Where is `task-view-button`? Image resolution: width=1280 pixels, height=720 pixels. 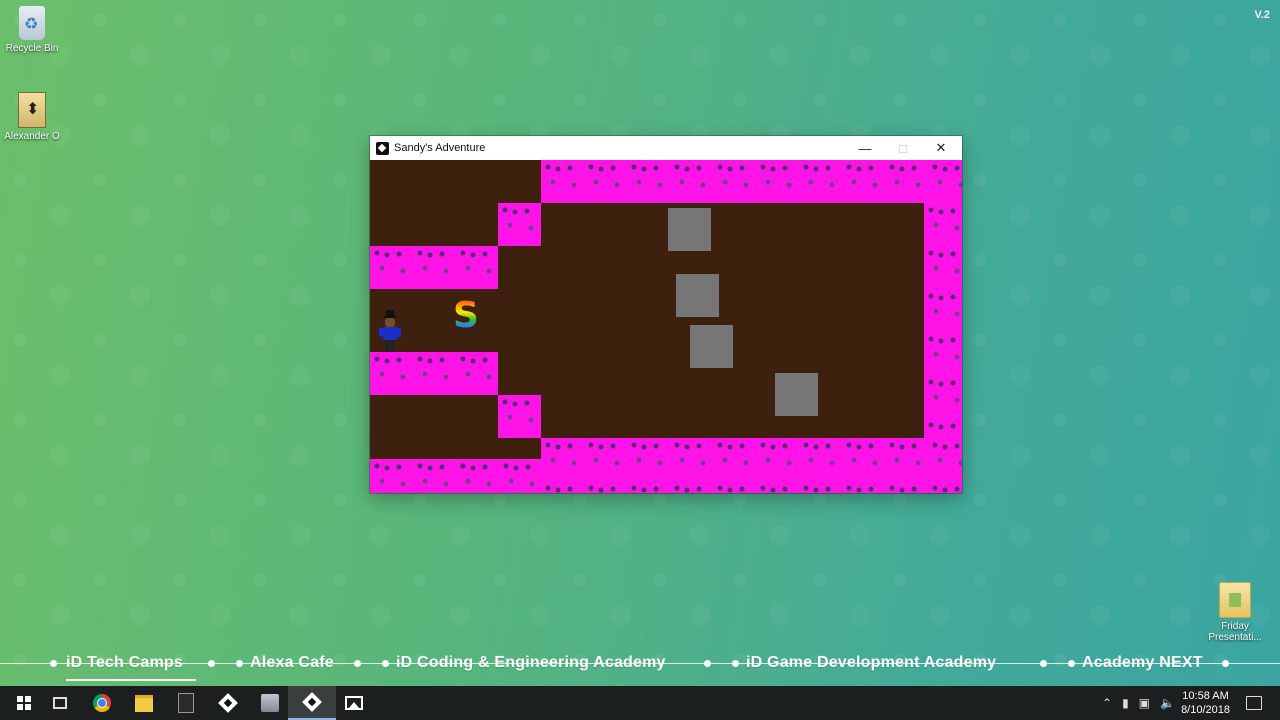 task-view-button is located at coordinates (60, 703).